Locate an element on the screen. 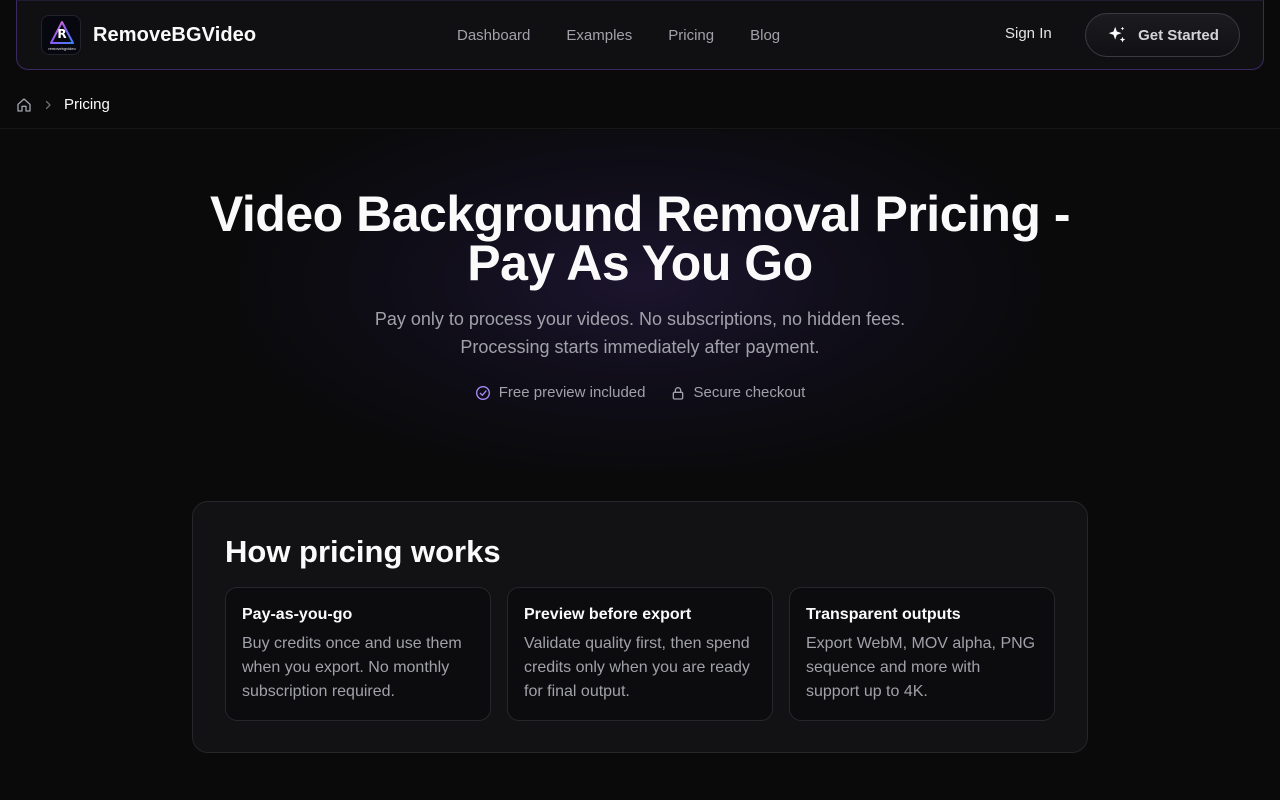 This screenshot has height=800, width=1280. svg-text: R is located at coordinates (61, 34).